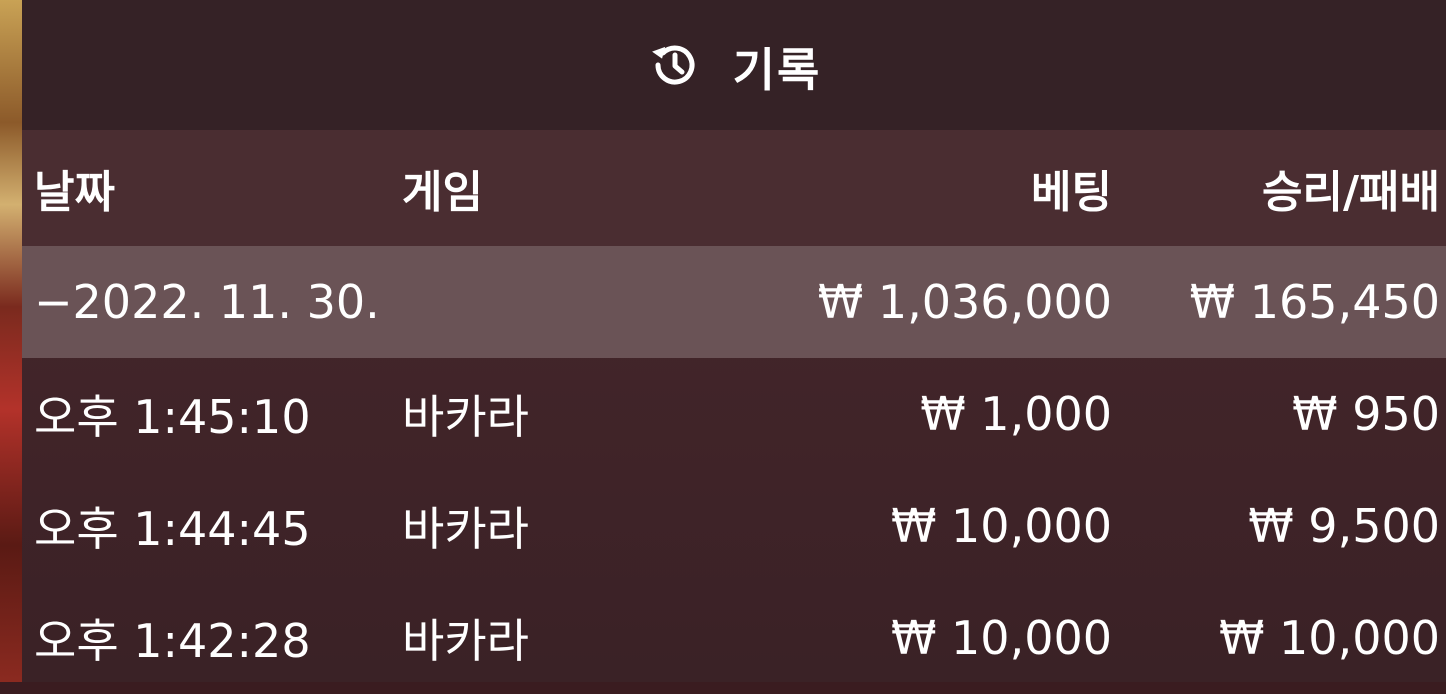 Image resolution: width=1446 pixels, height=694 pixels. I want to click on page-title: 기록, so click(777, 70).